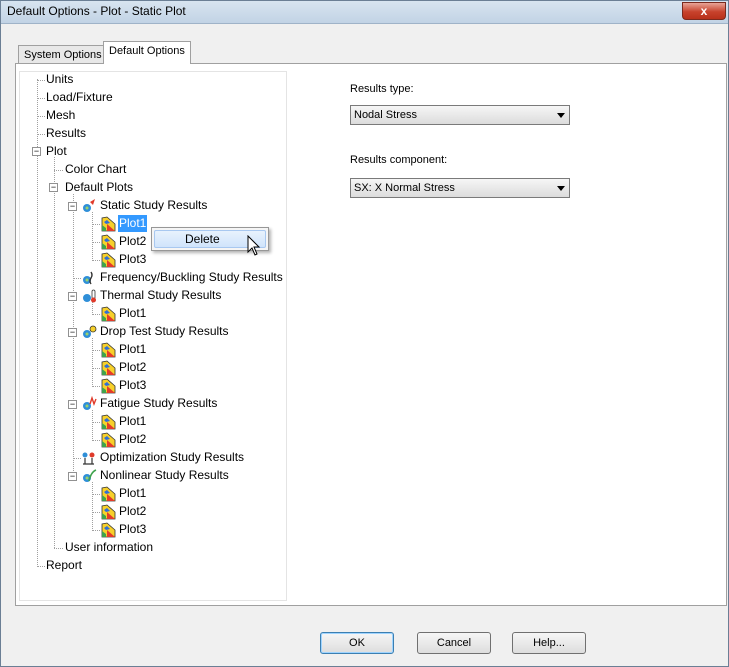 Image resolution: width=729 pixels, height=667 pixels. I want to click on tree-item-label: Color Chart, so click(96, 169).